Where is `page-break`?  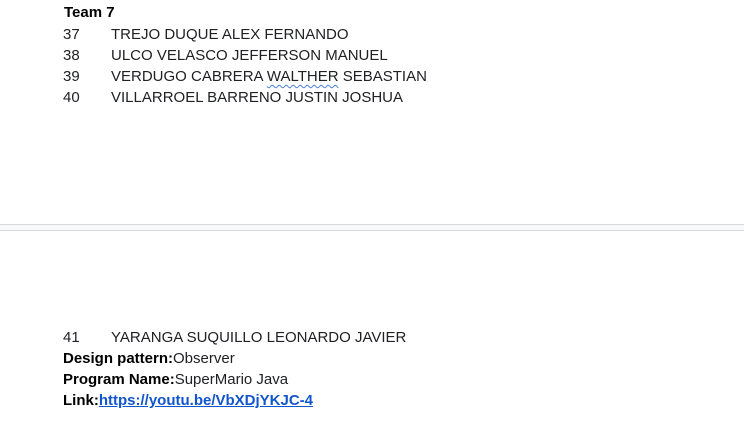 page-break is located at coordinates (372, 227).